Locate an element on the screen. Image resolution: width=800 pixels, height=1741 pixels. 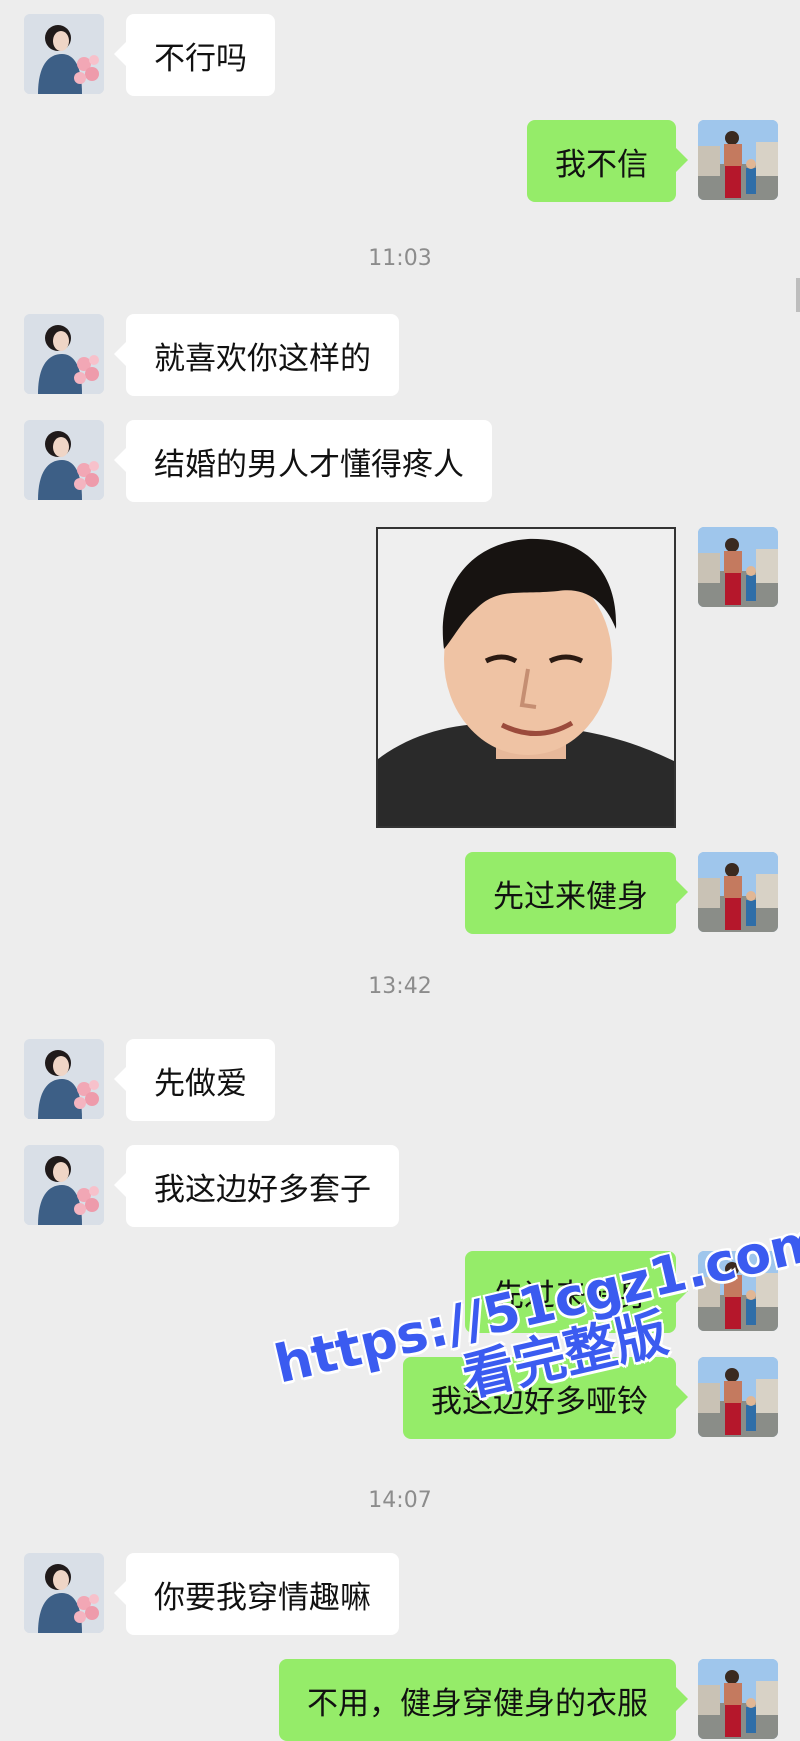
message-row: 先过来健身 is located at coordinates (400, 893).